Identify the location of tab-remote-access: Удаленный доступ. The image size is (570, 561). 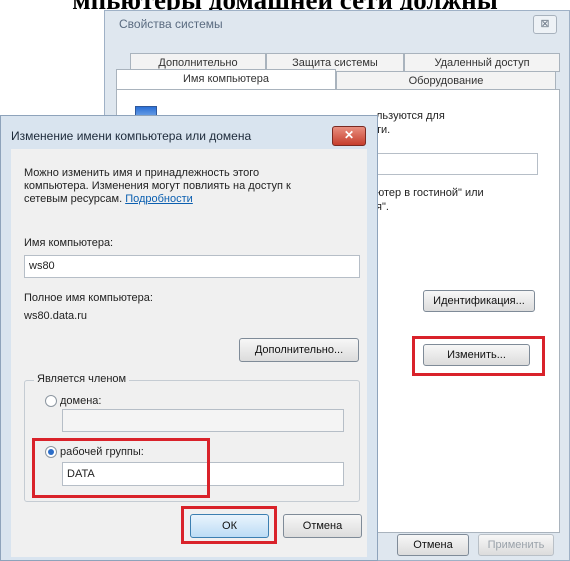
(482, 62).